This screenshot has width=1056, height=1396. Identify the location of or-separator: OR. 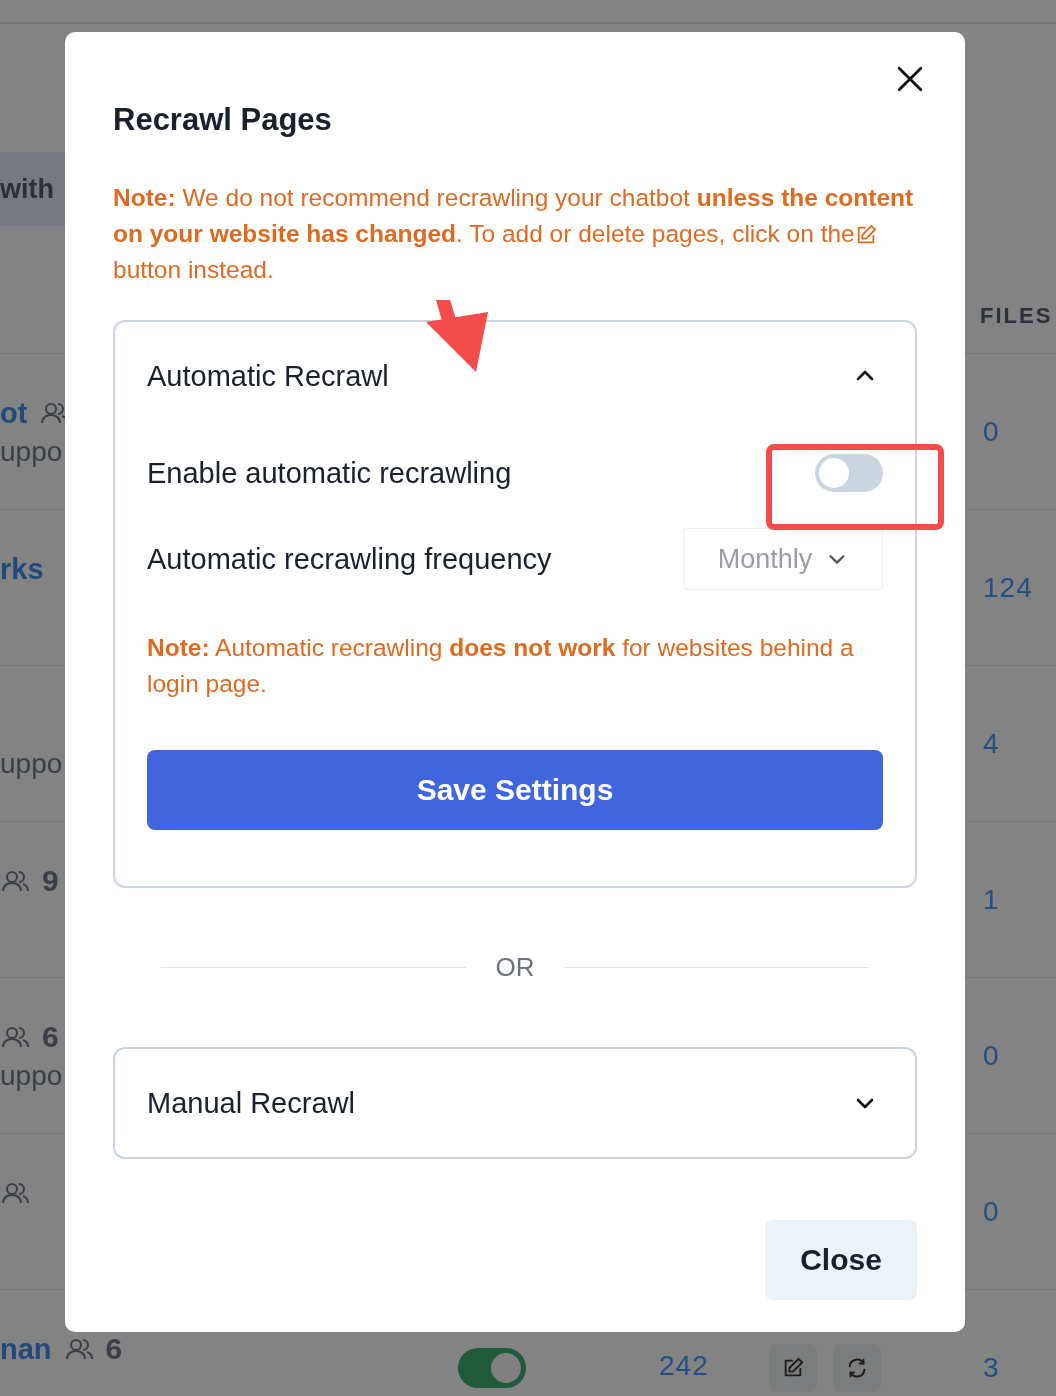
(515, 967).